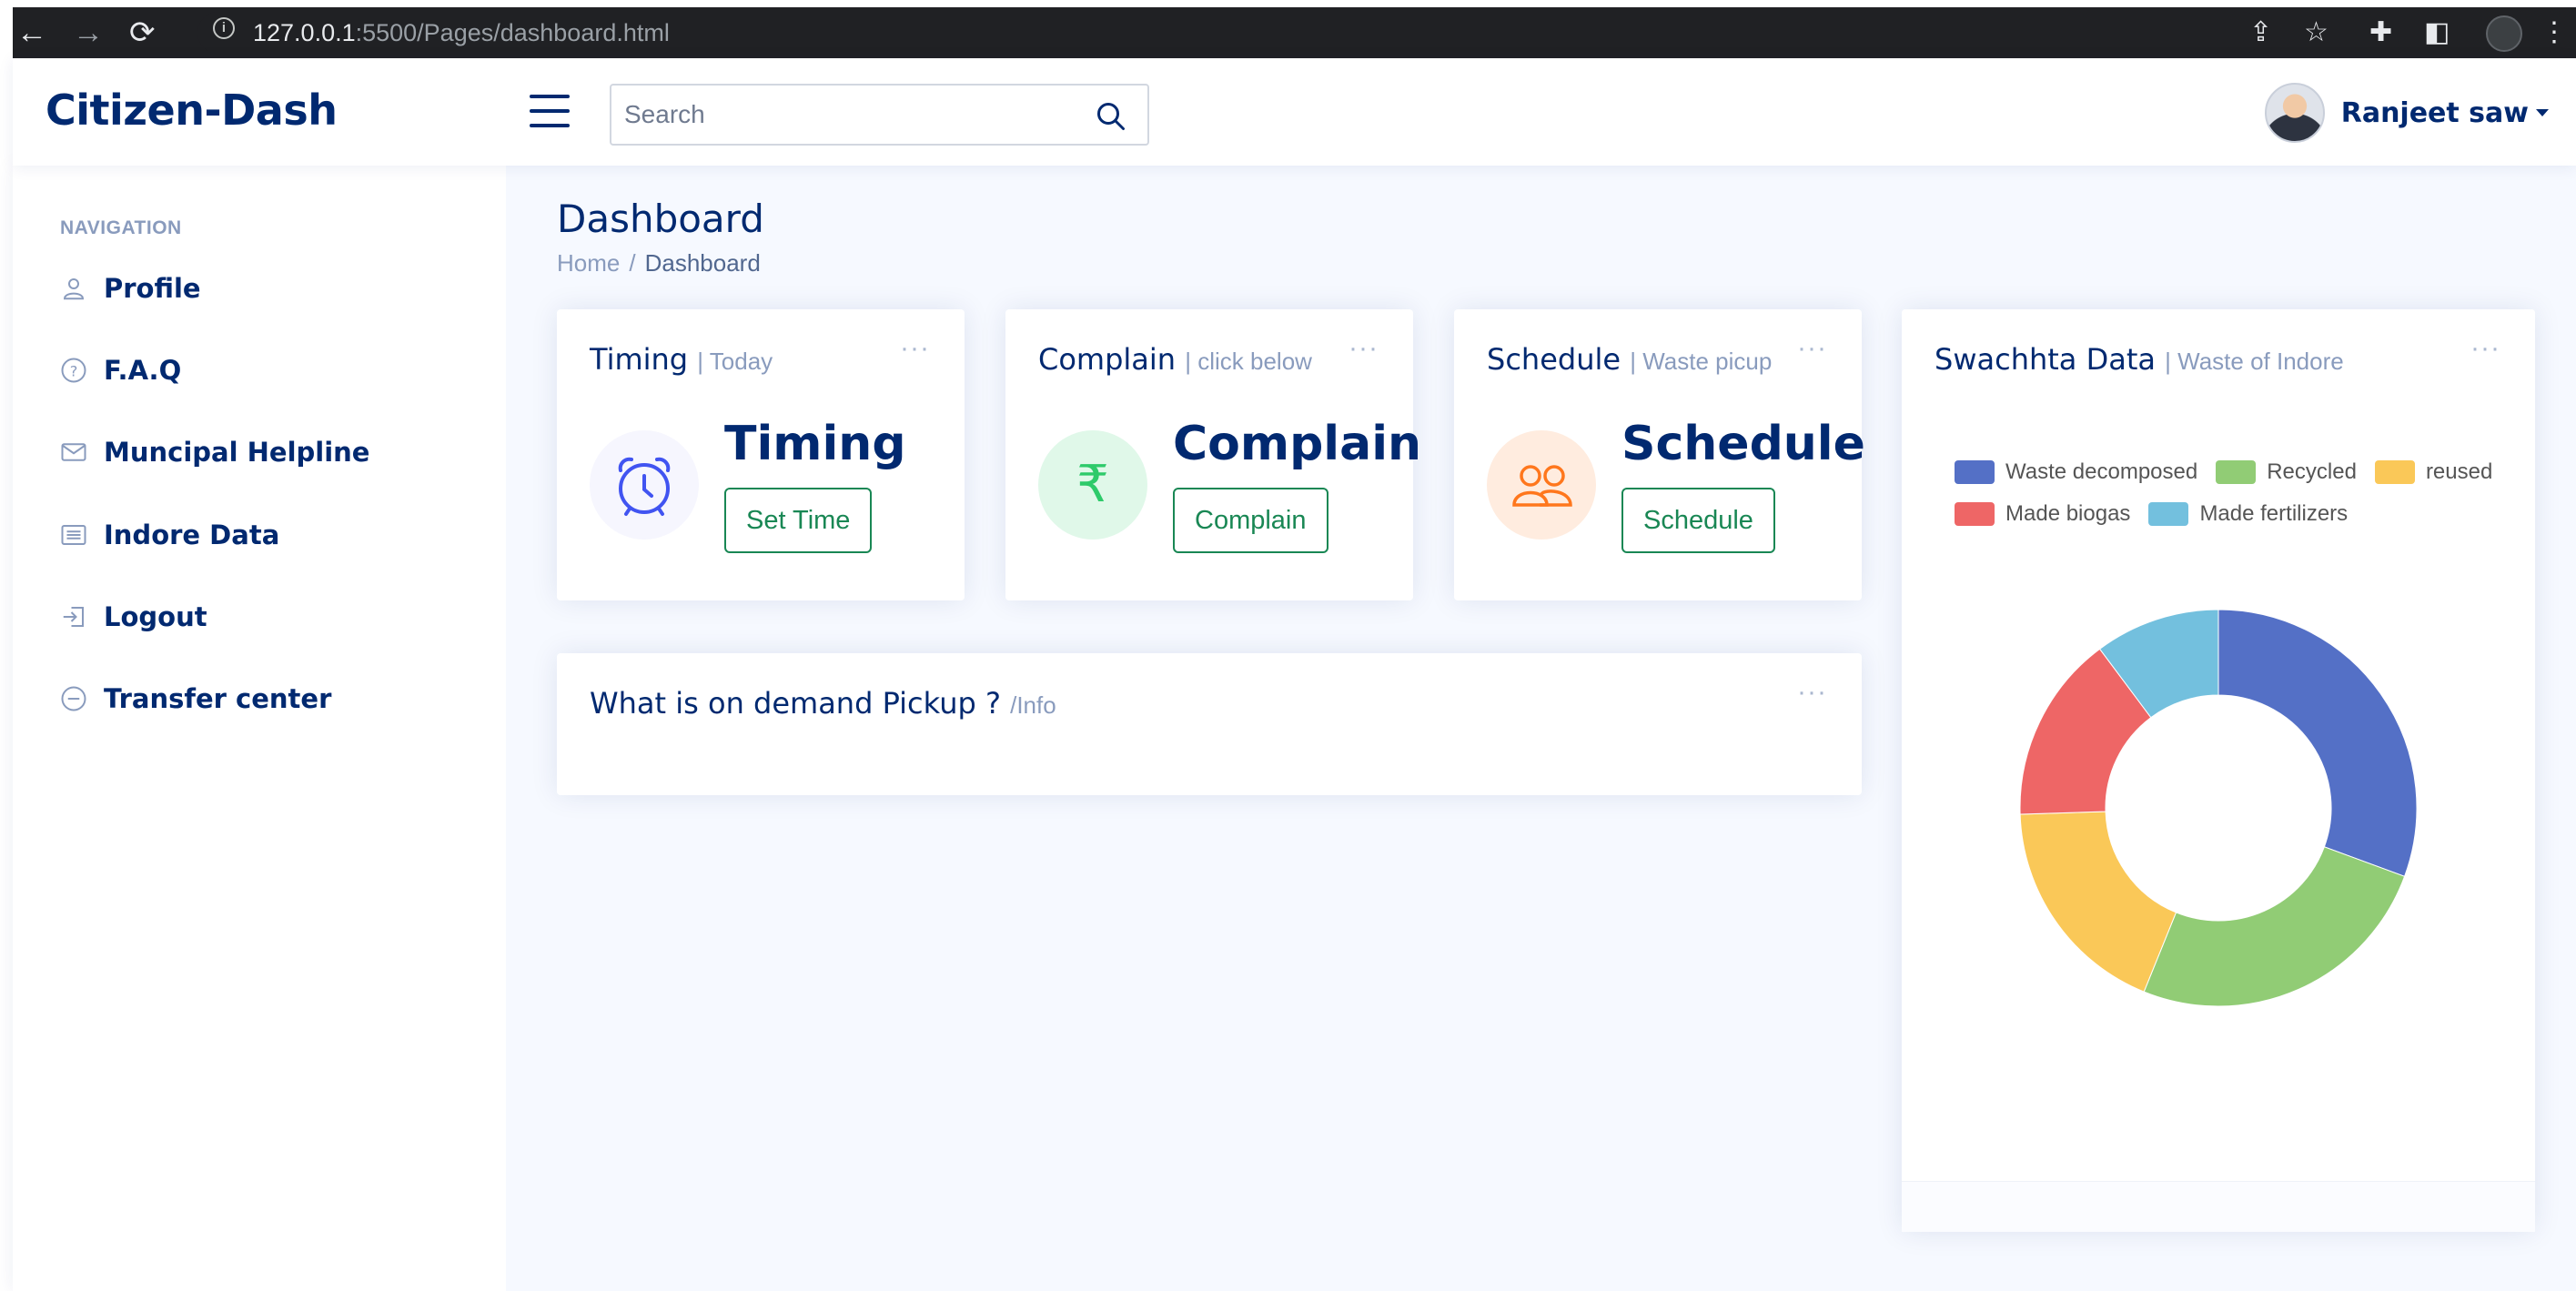 The height and width of the screenshot is (1291, 2576). I want to click on people-icon, so click(1542, 486).